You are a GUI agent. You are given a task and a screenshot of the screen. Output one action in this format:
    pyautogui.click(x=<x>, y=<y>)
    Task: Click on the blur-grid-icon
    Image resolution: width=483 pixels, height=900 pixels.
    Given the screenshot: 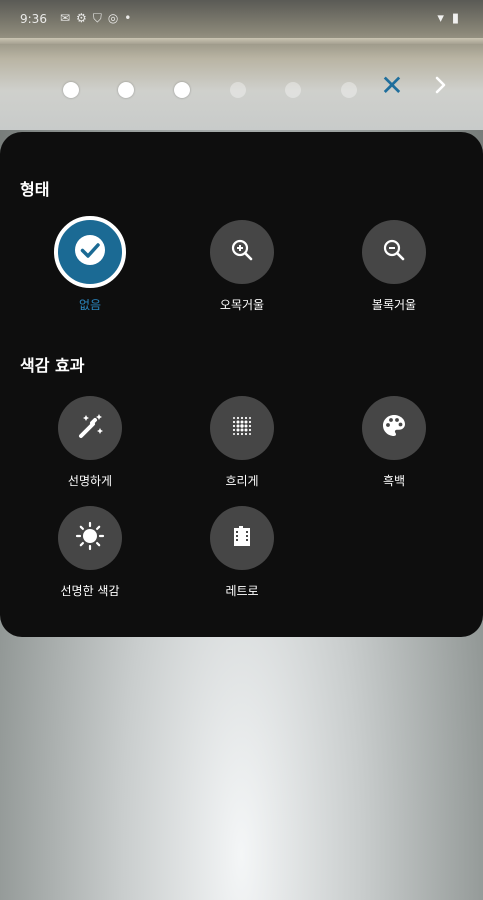 What is the action you would take?
    pyautogui.click(x=242, y=428)
    